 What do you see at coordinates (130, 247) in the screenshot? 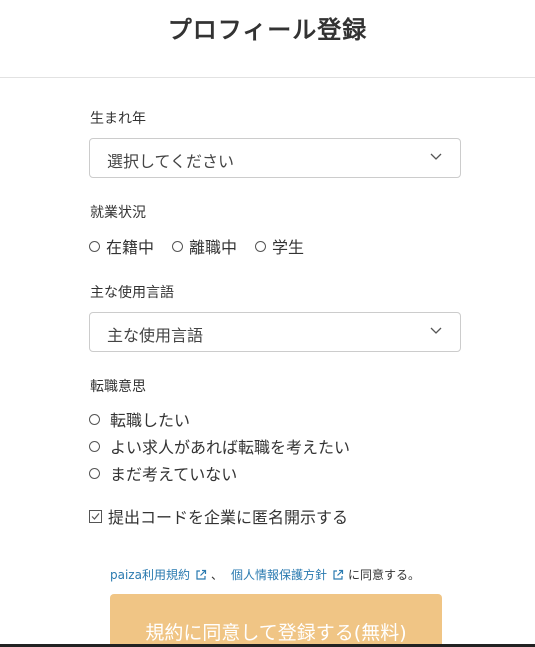
I see `radio-label: 在籍中` at bounding box center [130, 247].